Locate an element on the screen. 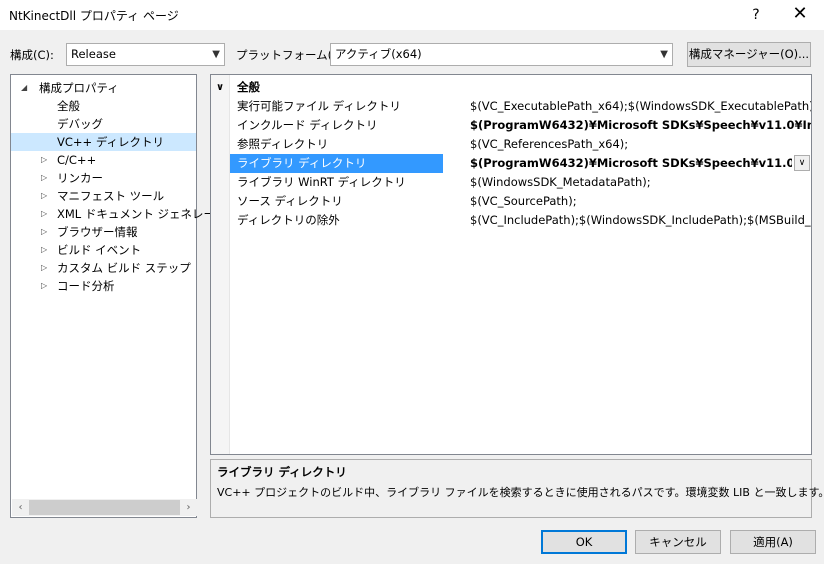 This screenshot has width=824, height=564. tree-item-label: C/C++ is located at coordinates (77, 160).